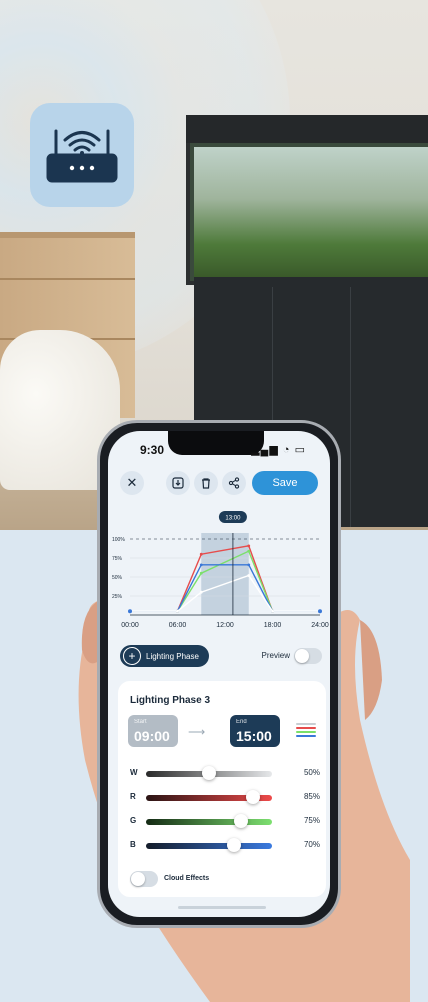 Image resolution: width=428 pixels, height=1002 pixels. I want to click on cloud-effects-label: Cloud Effects, so click(187, 878).